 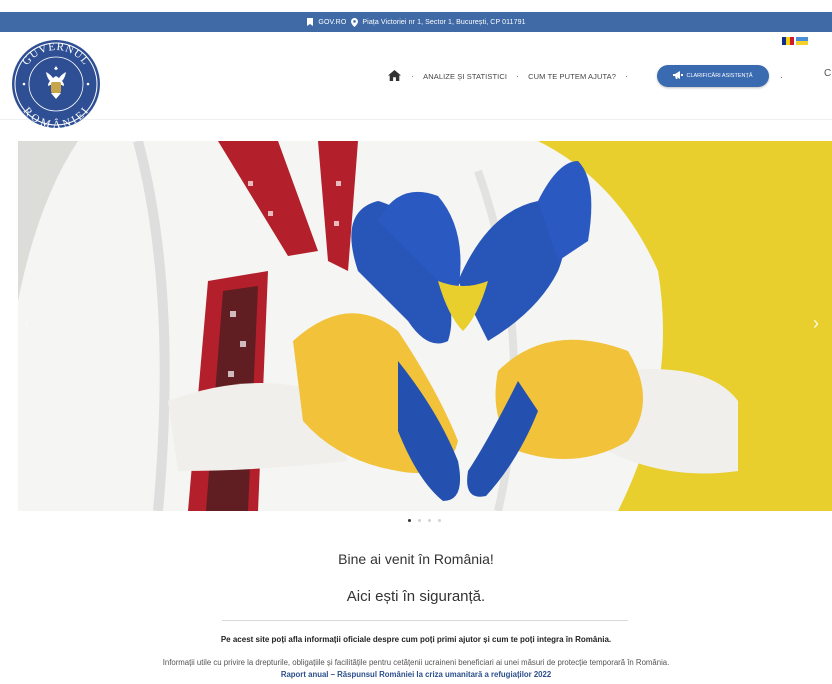 What do you see at coordinates (424, 520) in the screenshot?
I see `carousel-indicators` at bounding box center [424, 520].